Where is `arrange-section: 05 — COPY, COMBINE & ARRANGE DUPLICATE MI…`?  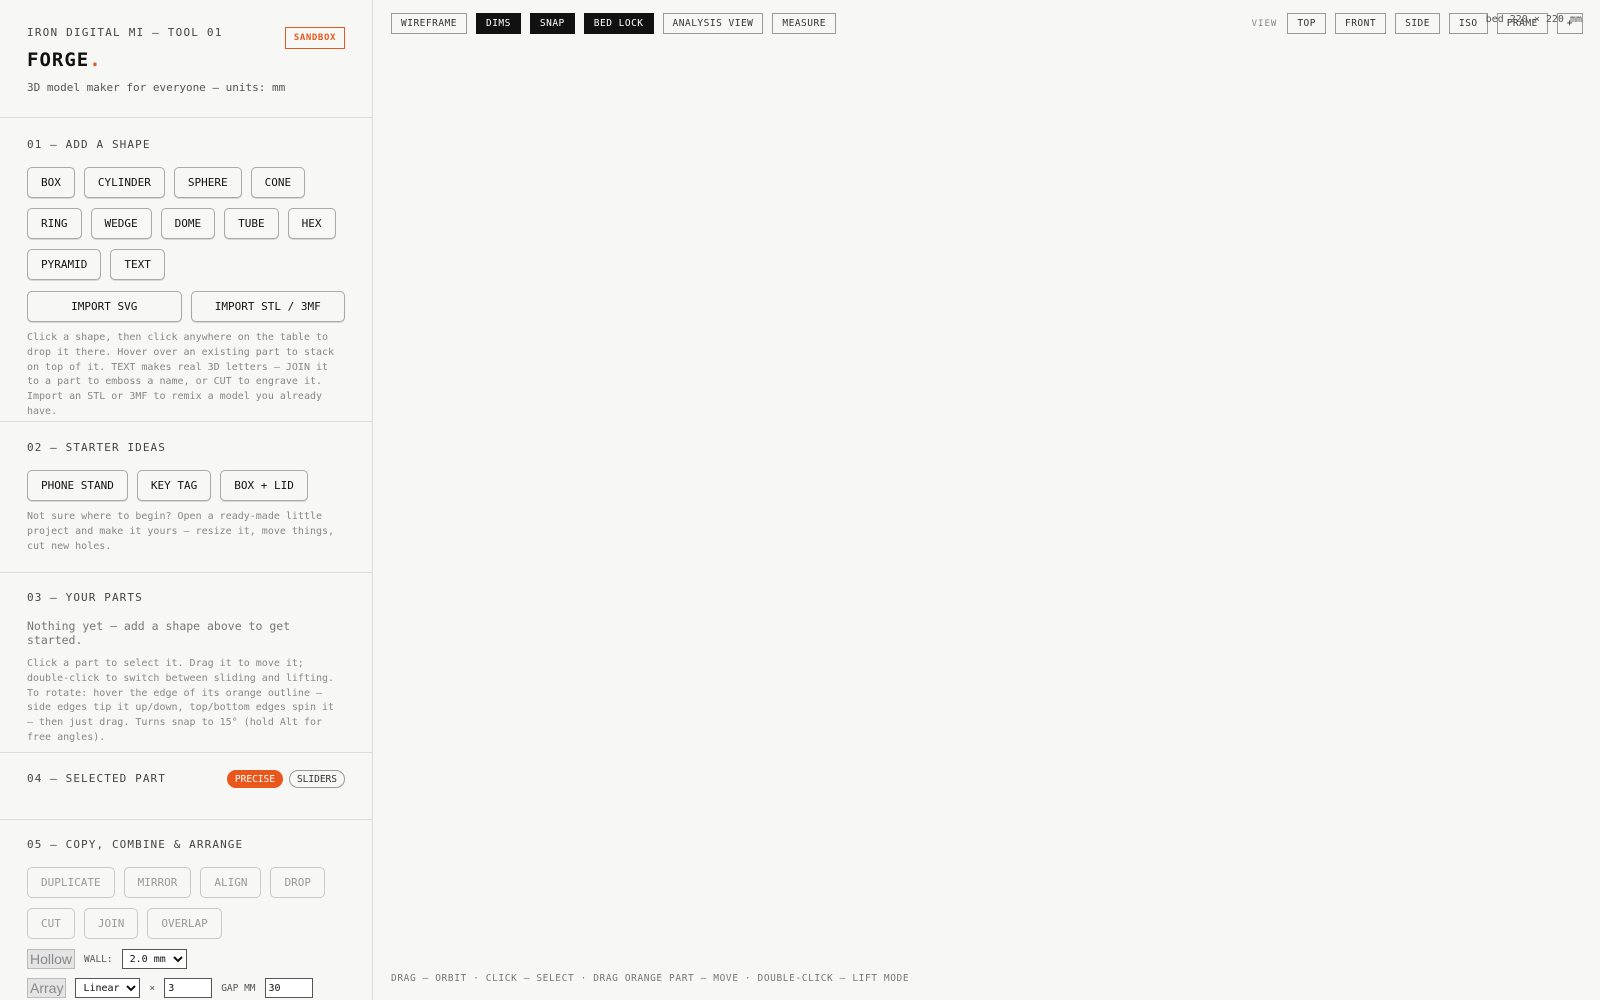
arrange-section: 05 — COPY, COMBINE & ARRANGE DUPLICATE MI… is located at coordinates (186, 909).